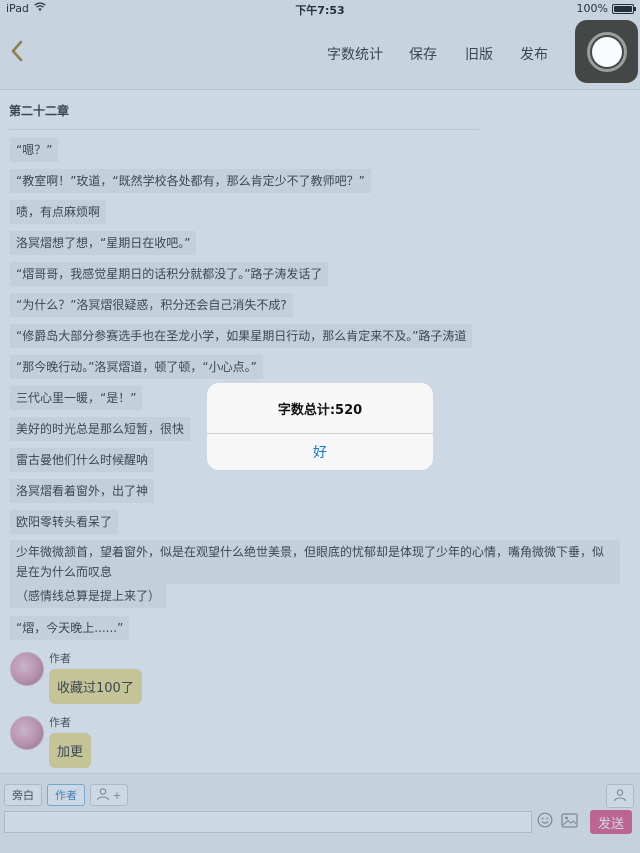 This screenshot has width=640, height=853. Describe the element at coordinates (320, 452) in the screenshot. I see `alert-ok-button: 好` at that location.